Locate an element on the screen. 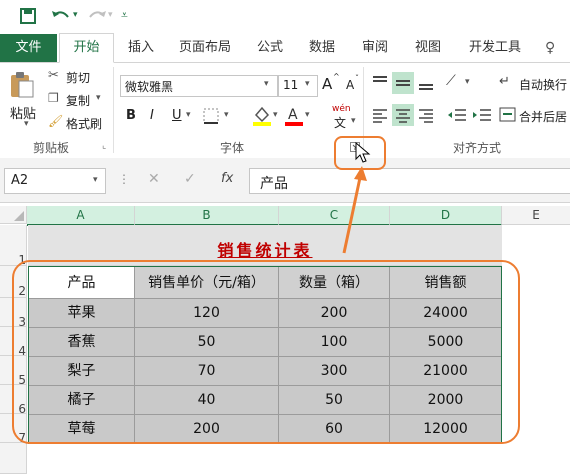 Image resolution: width=570 pixels, height=475 pixels. format-painter-icon: 🖌 is located at coordinates (55, 121).